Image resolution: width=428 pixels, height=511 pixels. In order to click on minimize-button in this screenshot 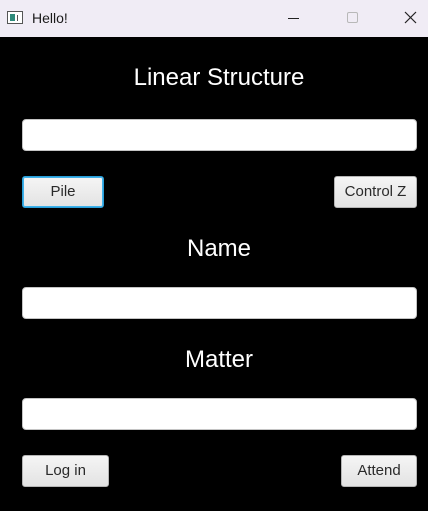, I will do `click(293, 18)`.